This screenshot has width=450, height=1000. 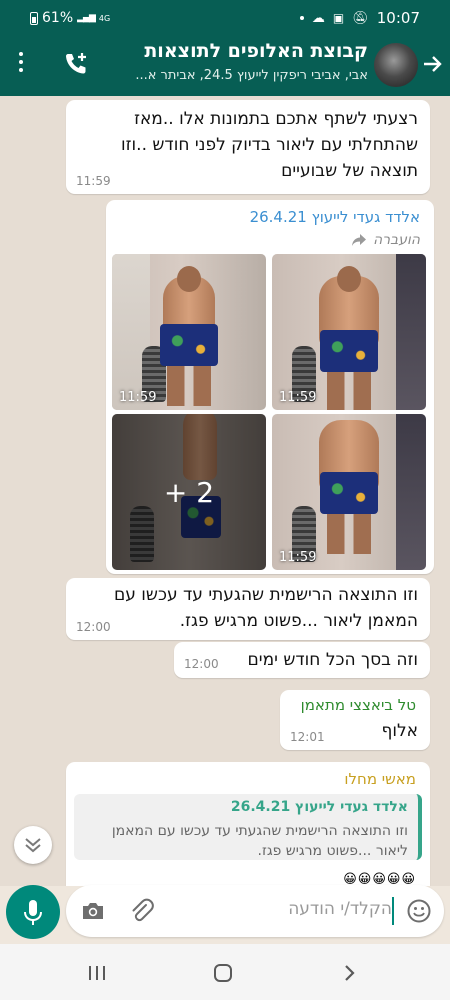 I want to click on scroll-down-button, so click(x=33, y=845).